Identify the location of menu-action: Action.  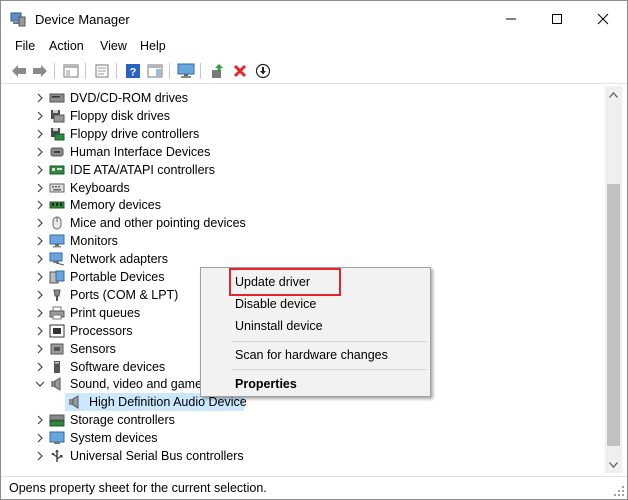
(66, 46).